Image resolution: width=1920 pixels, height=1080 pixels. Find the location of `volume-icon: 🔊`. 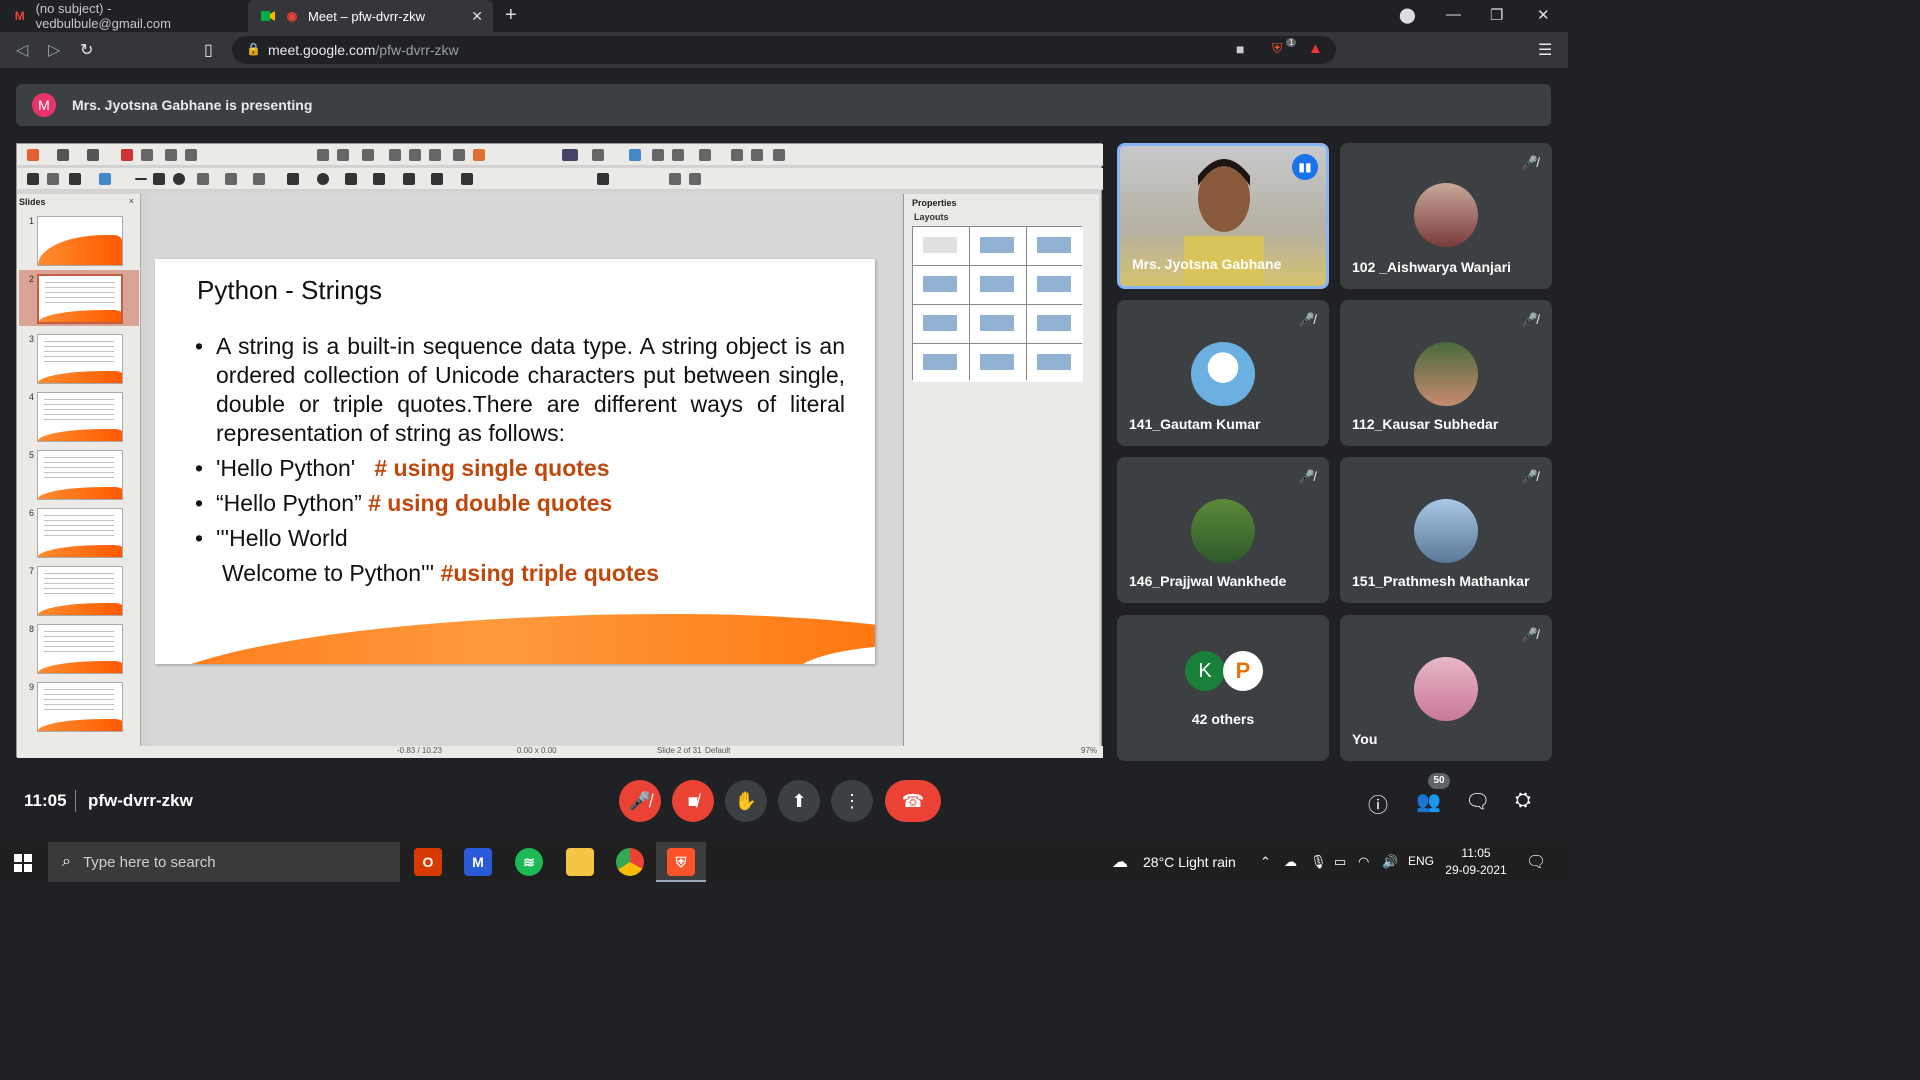

volume-icon: 🔊 is located at coordinates (1390, 862).